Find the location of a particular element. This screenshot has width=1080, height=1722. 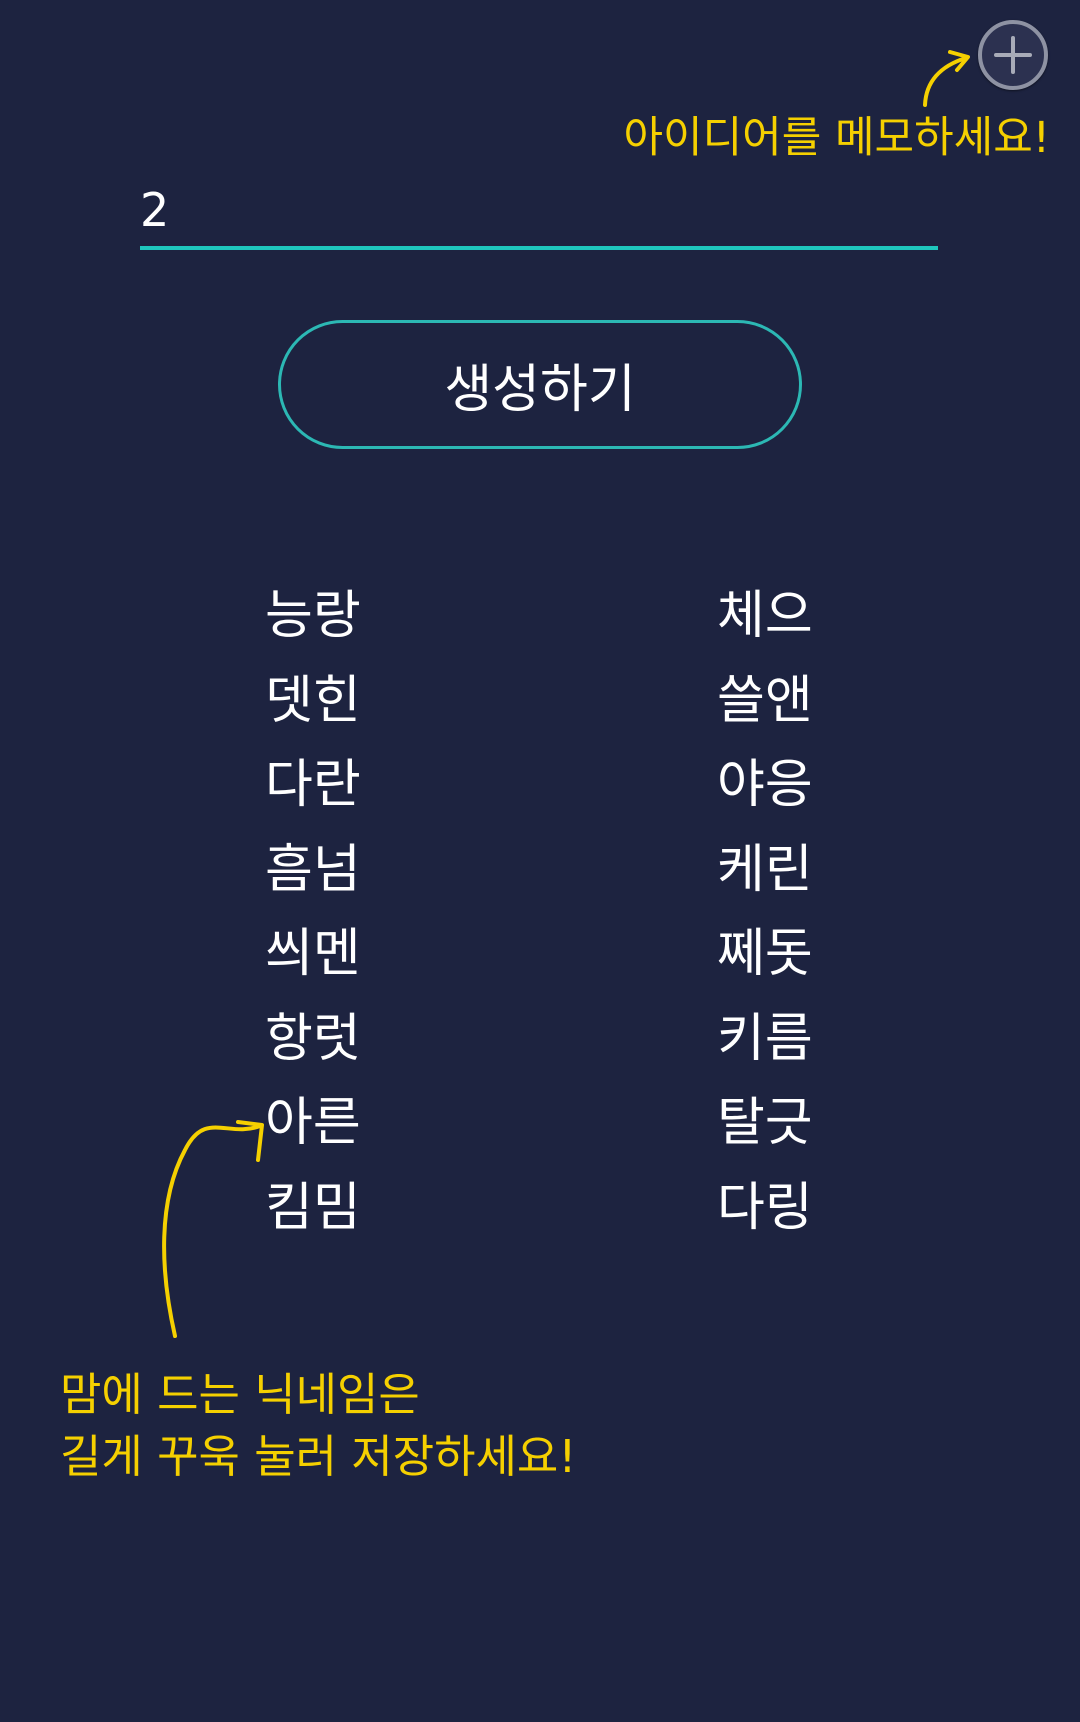

name-item: 다란 is located at coordinates (340, 785).